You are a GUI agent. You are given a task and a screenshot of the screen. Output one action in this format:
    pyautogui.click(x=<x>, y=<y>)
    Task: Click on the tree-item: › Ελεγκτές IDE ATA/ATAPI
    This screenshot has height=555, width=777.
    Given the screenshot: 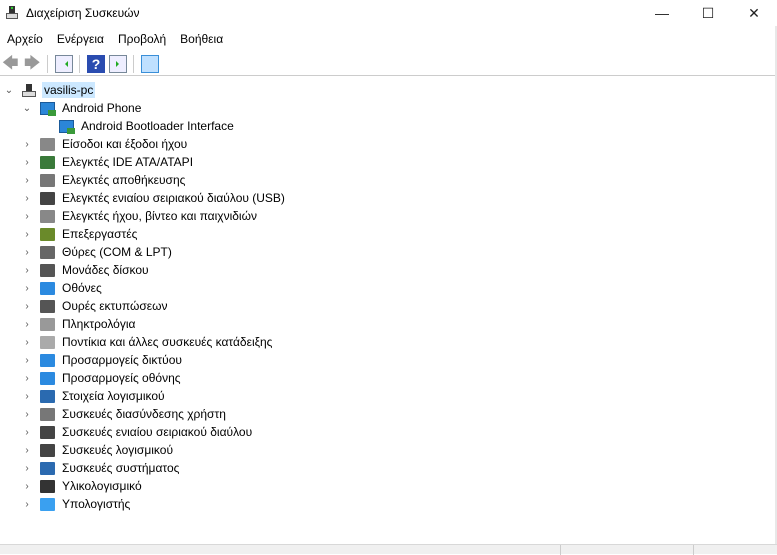 What is the action you would take?
    pyautogui.click(x=108, y=162)
    